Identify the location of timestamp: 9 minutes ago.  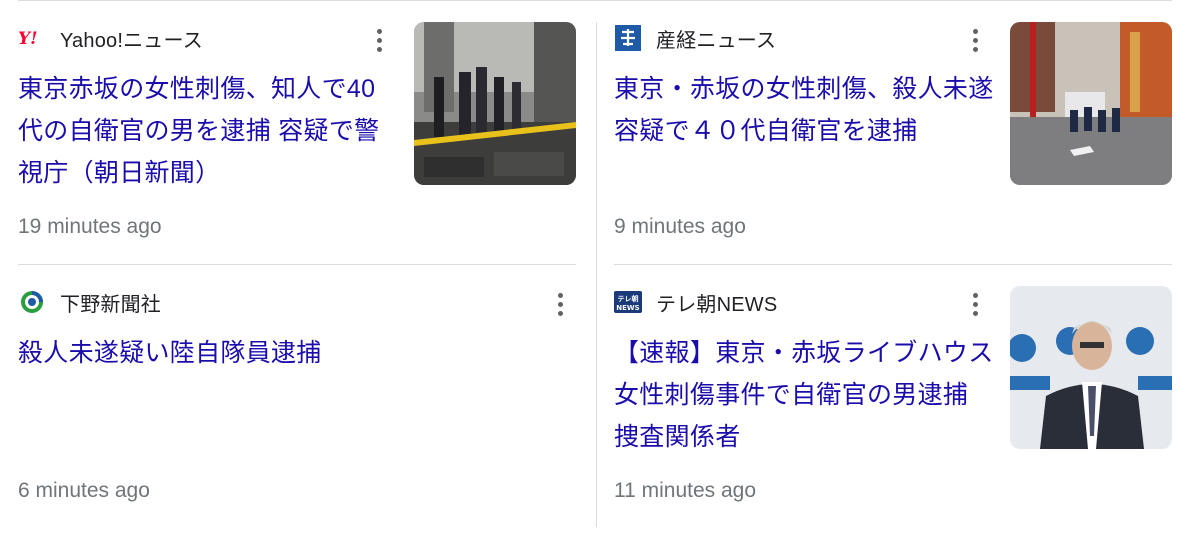
(680, 226).